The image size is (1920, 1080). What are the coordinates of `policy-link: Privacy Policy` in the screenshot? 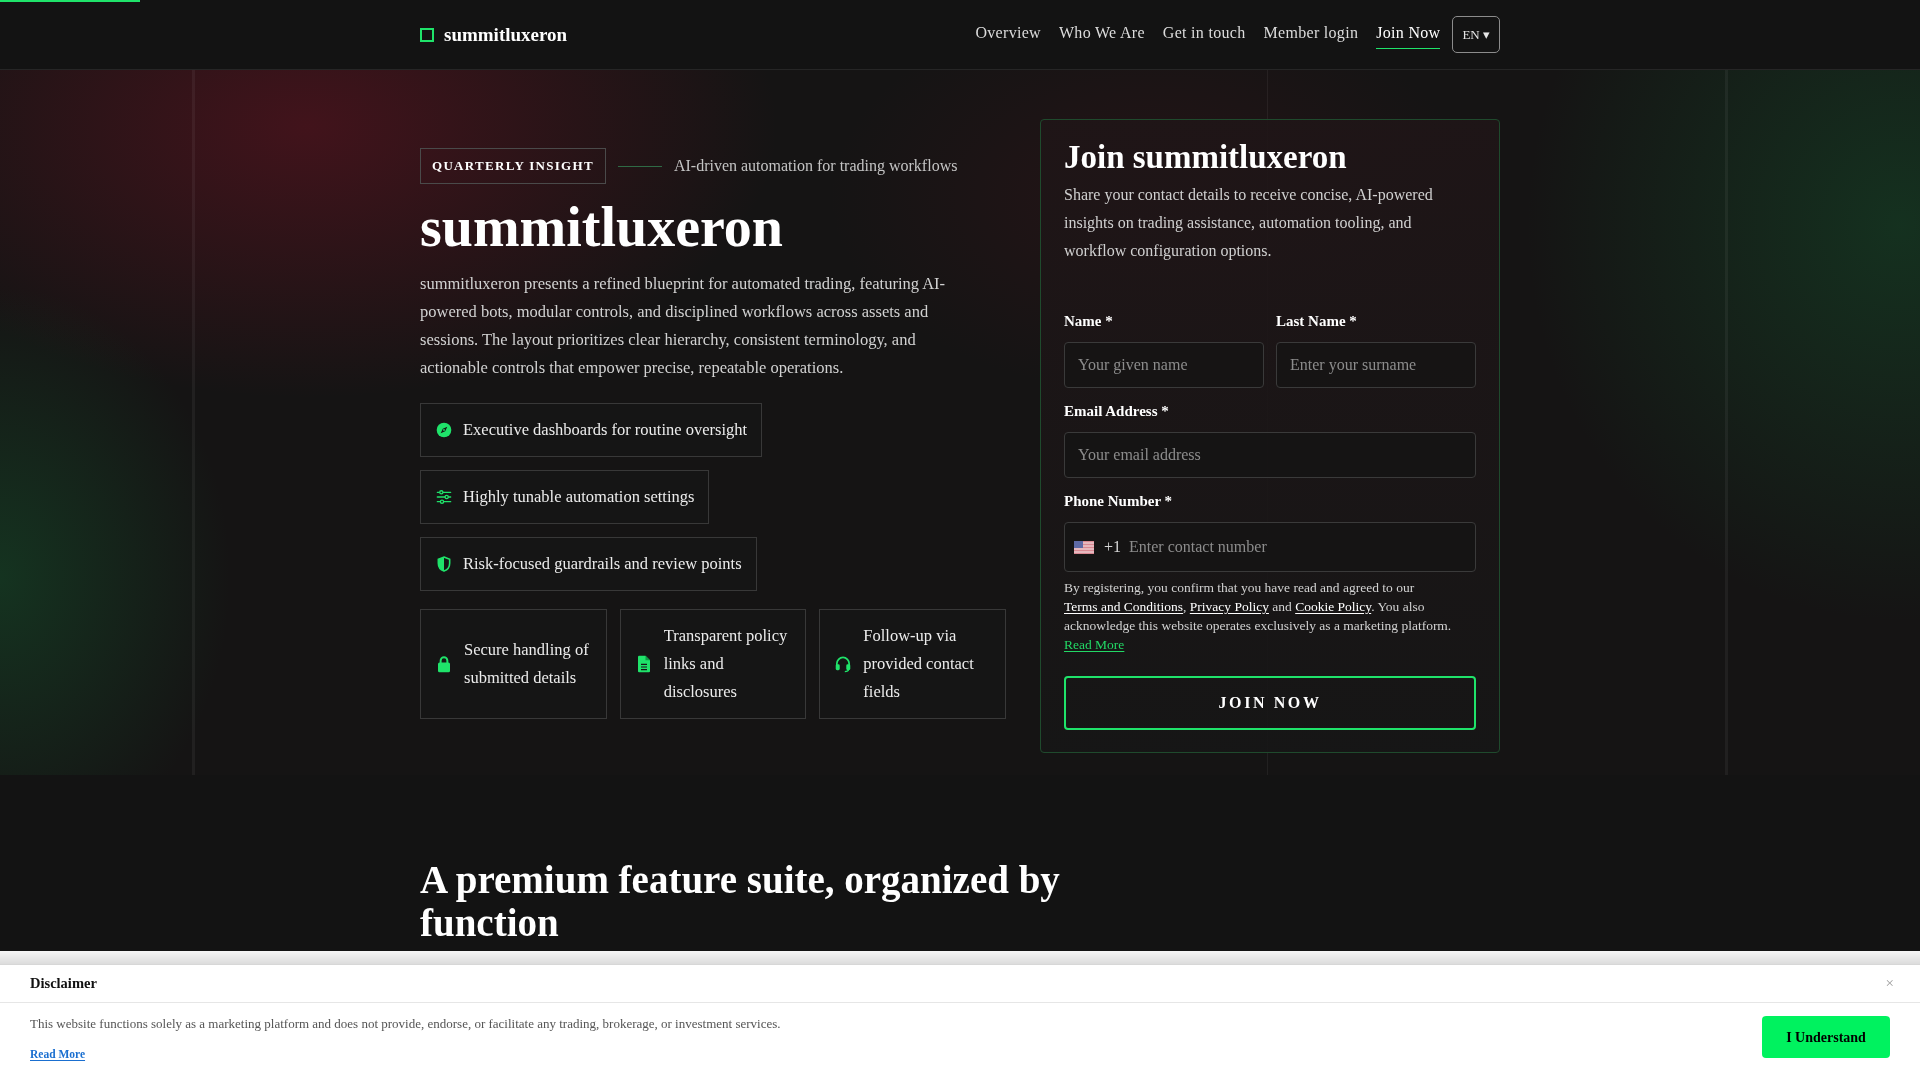 It's located at (1229, 606).